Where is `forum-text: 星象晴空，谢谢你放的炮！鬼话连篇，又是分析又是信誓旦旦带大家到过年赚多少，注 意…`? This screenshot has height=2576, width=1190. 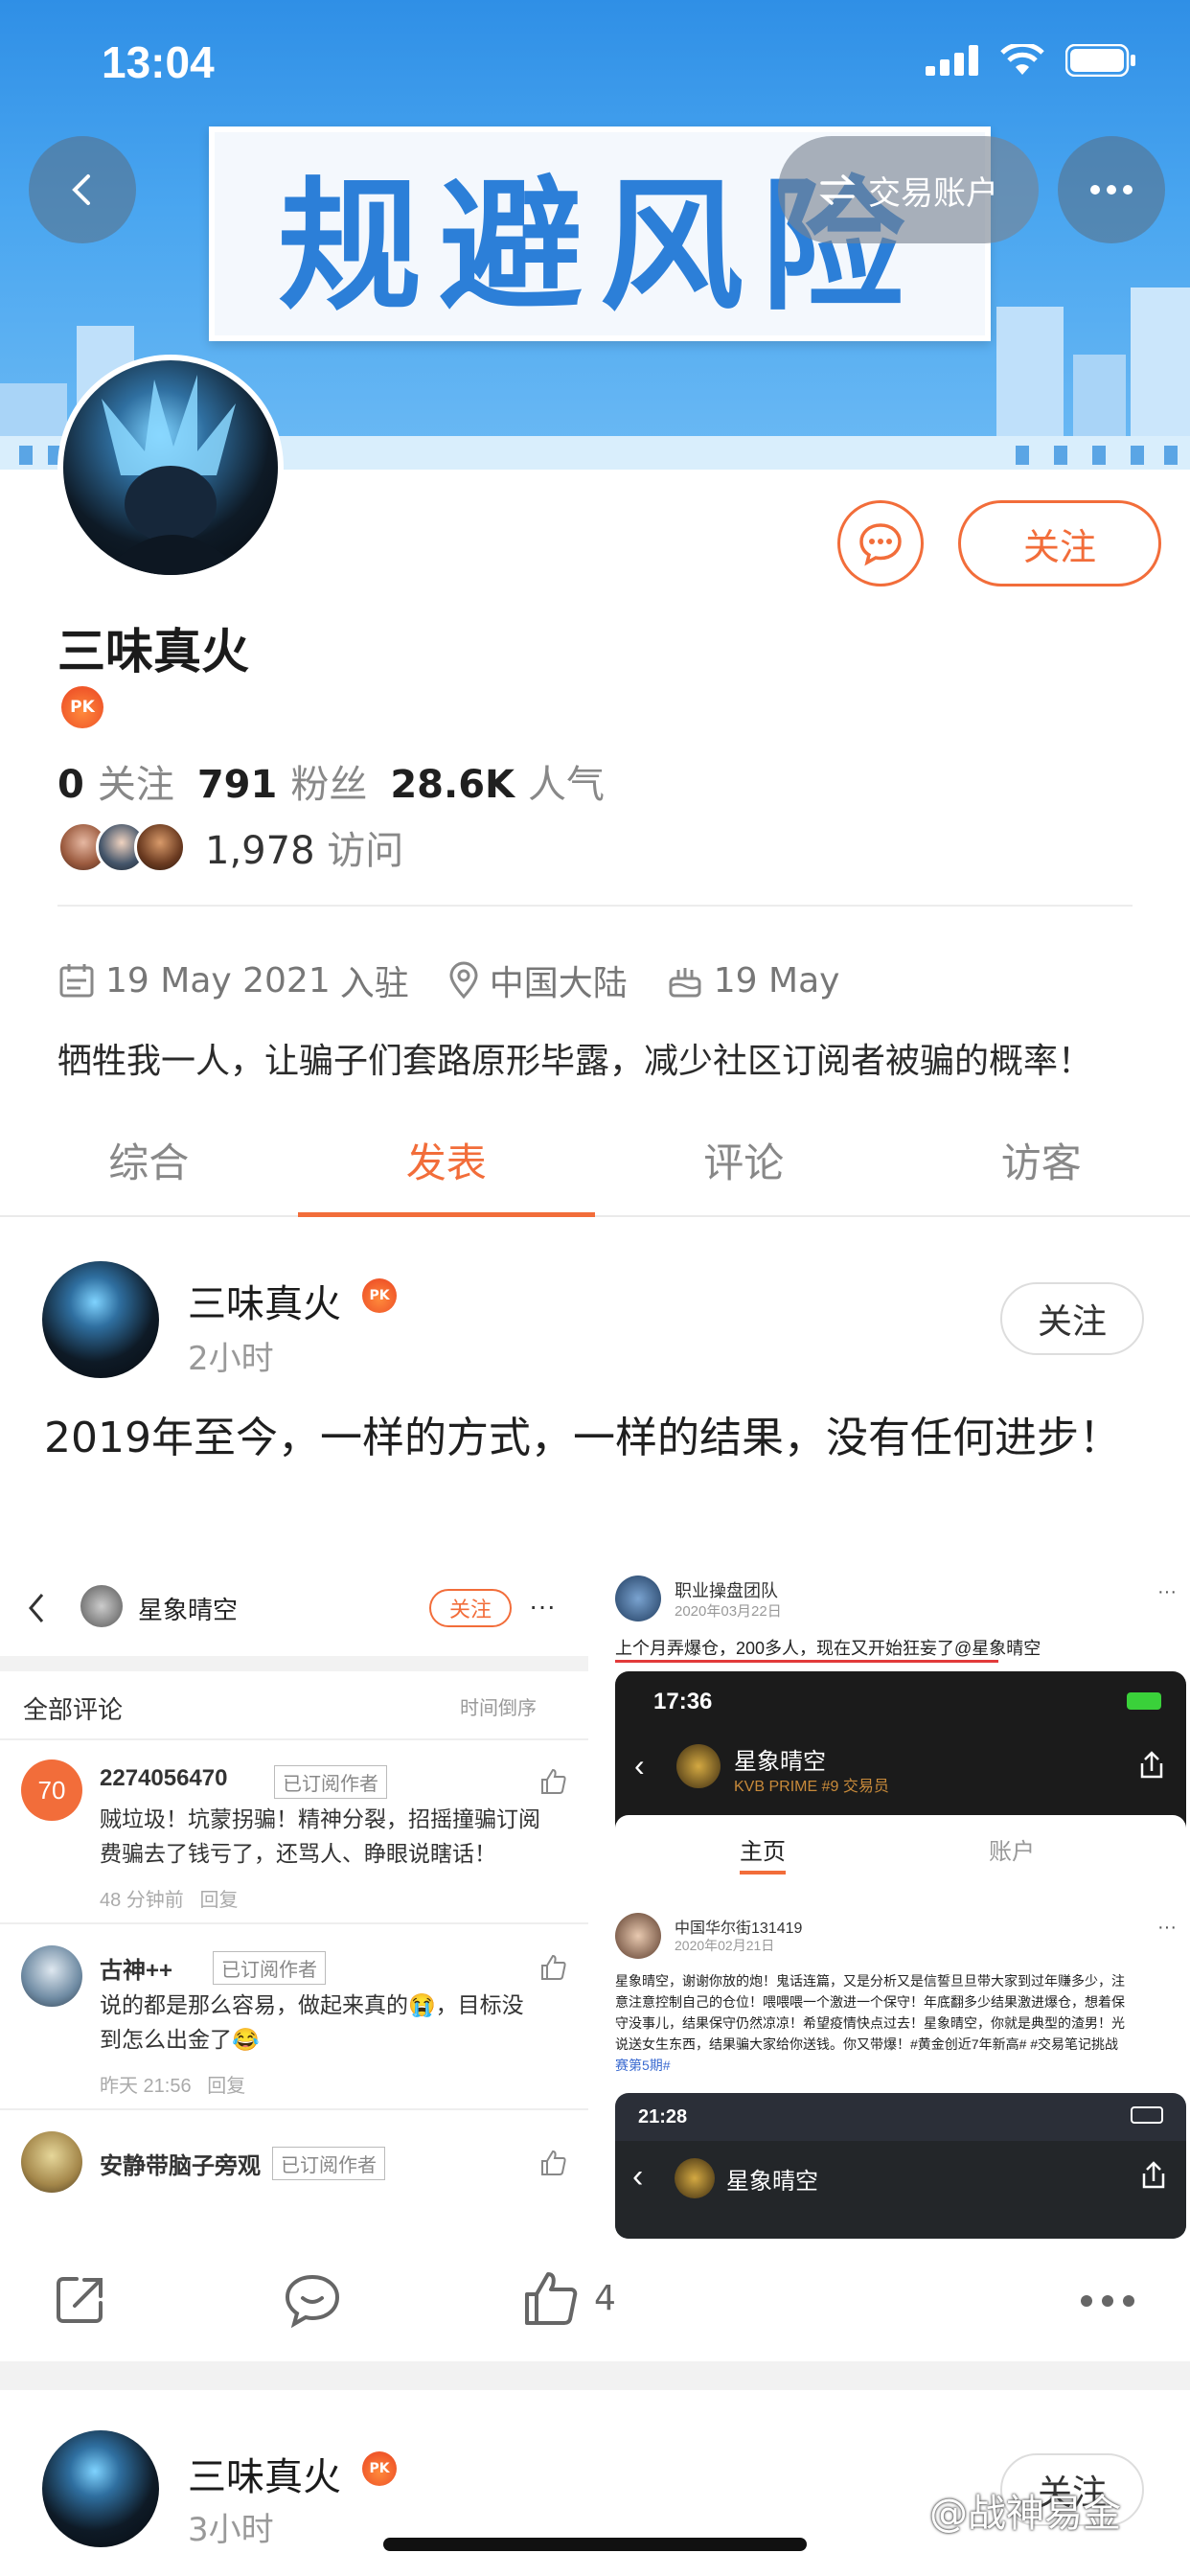 forum-text: 星象晴空，谢谢你放的炮！鬼话连篇，又是分析又是信誓旦旦带大家到过年赚多少，注 意… is located at coordinates (870, 2023).